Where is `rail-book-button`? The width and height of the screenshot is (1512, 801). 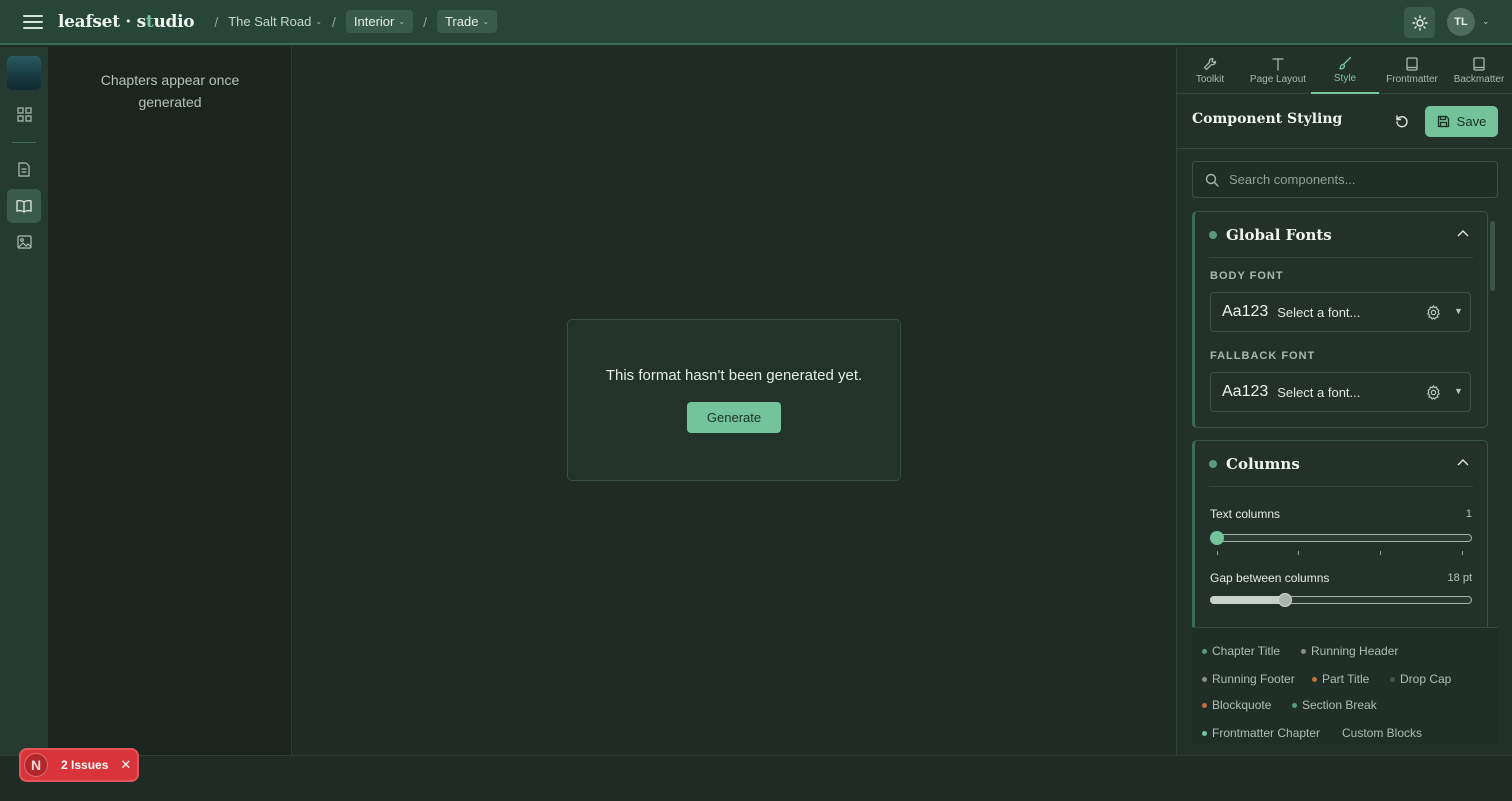
rail-book-button is located at coordinates (24, 206).